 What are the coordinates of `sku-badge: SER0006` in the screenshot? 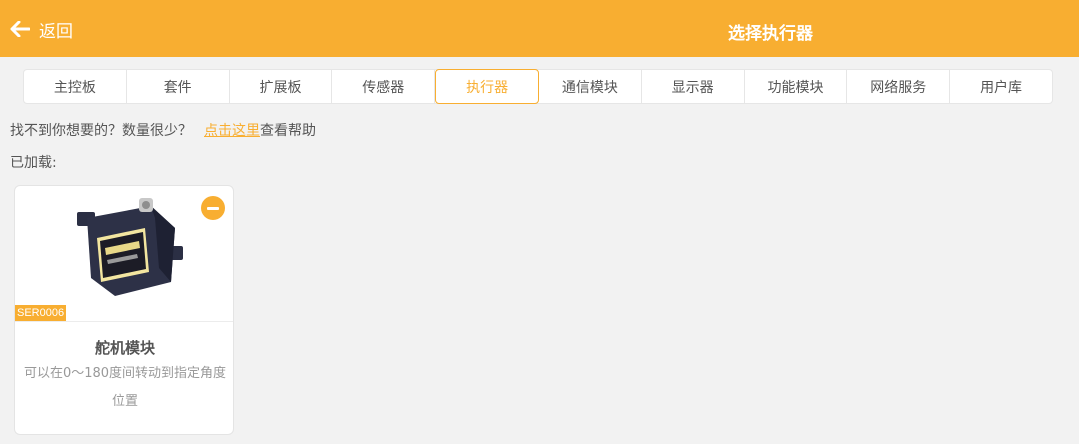 It's located at (41, 313).